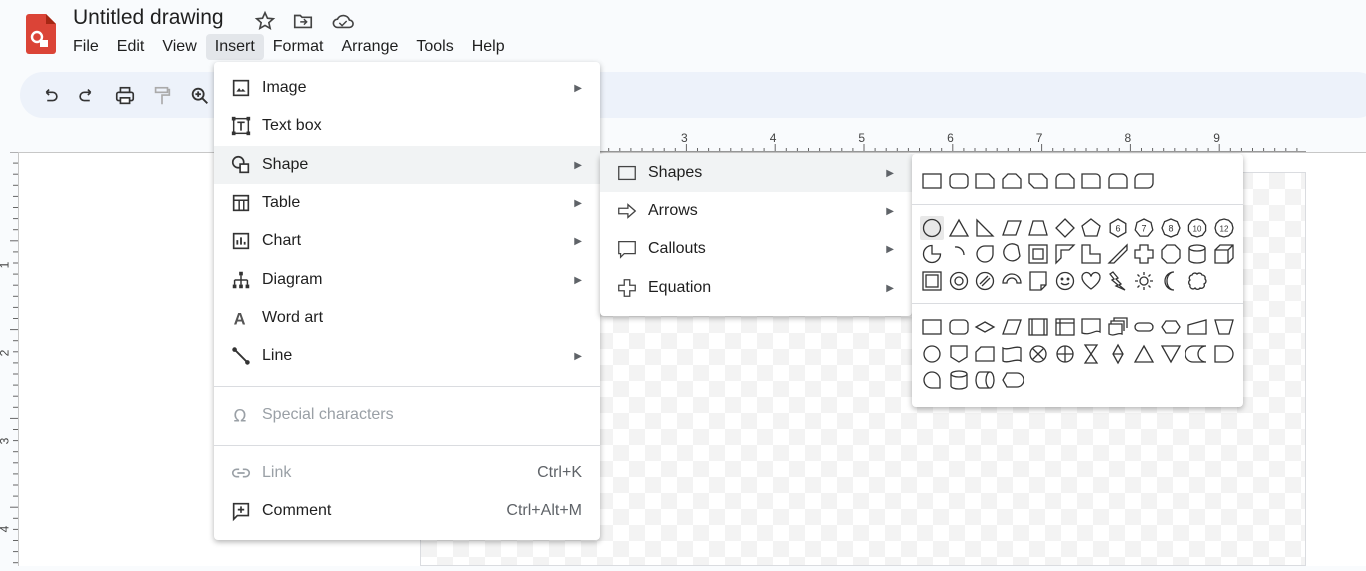 Image resolution: width=1366 pixels, height=571 pixels. What do you see at coordinates (1196, 354) in the screenshot?
I see `shape-stored-data-icon` at bounding box center [1196, 354].